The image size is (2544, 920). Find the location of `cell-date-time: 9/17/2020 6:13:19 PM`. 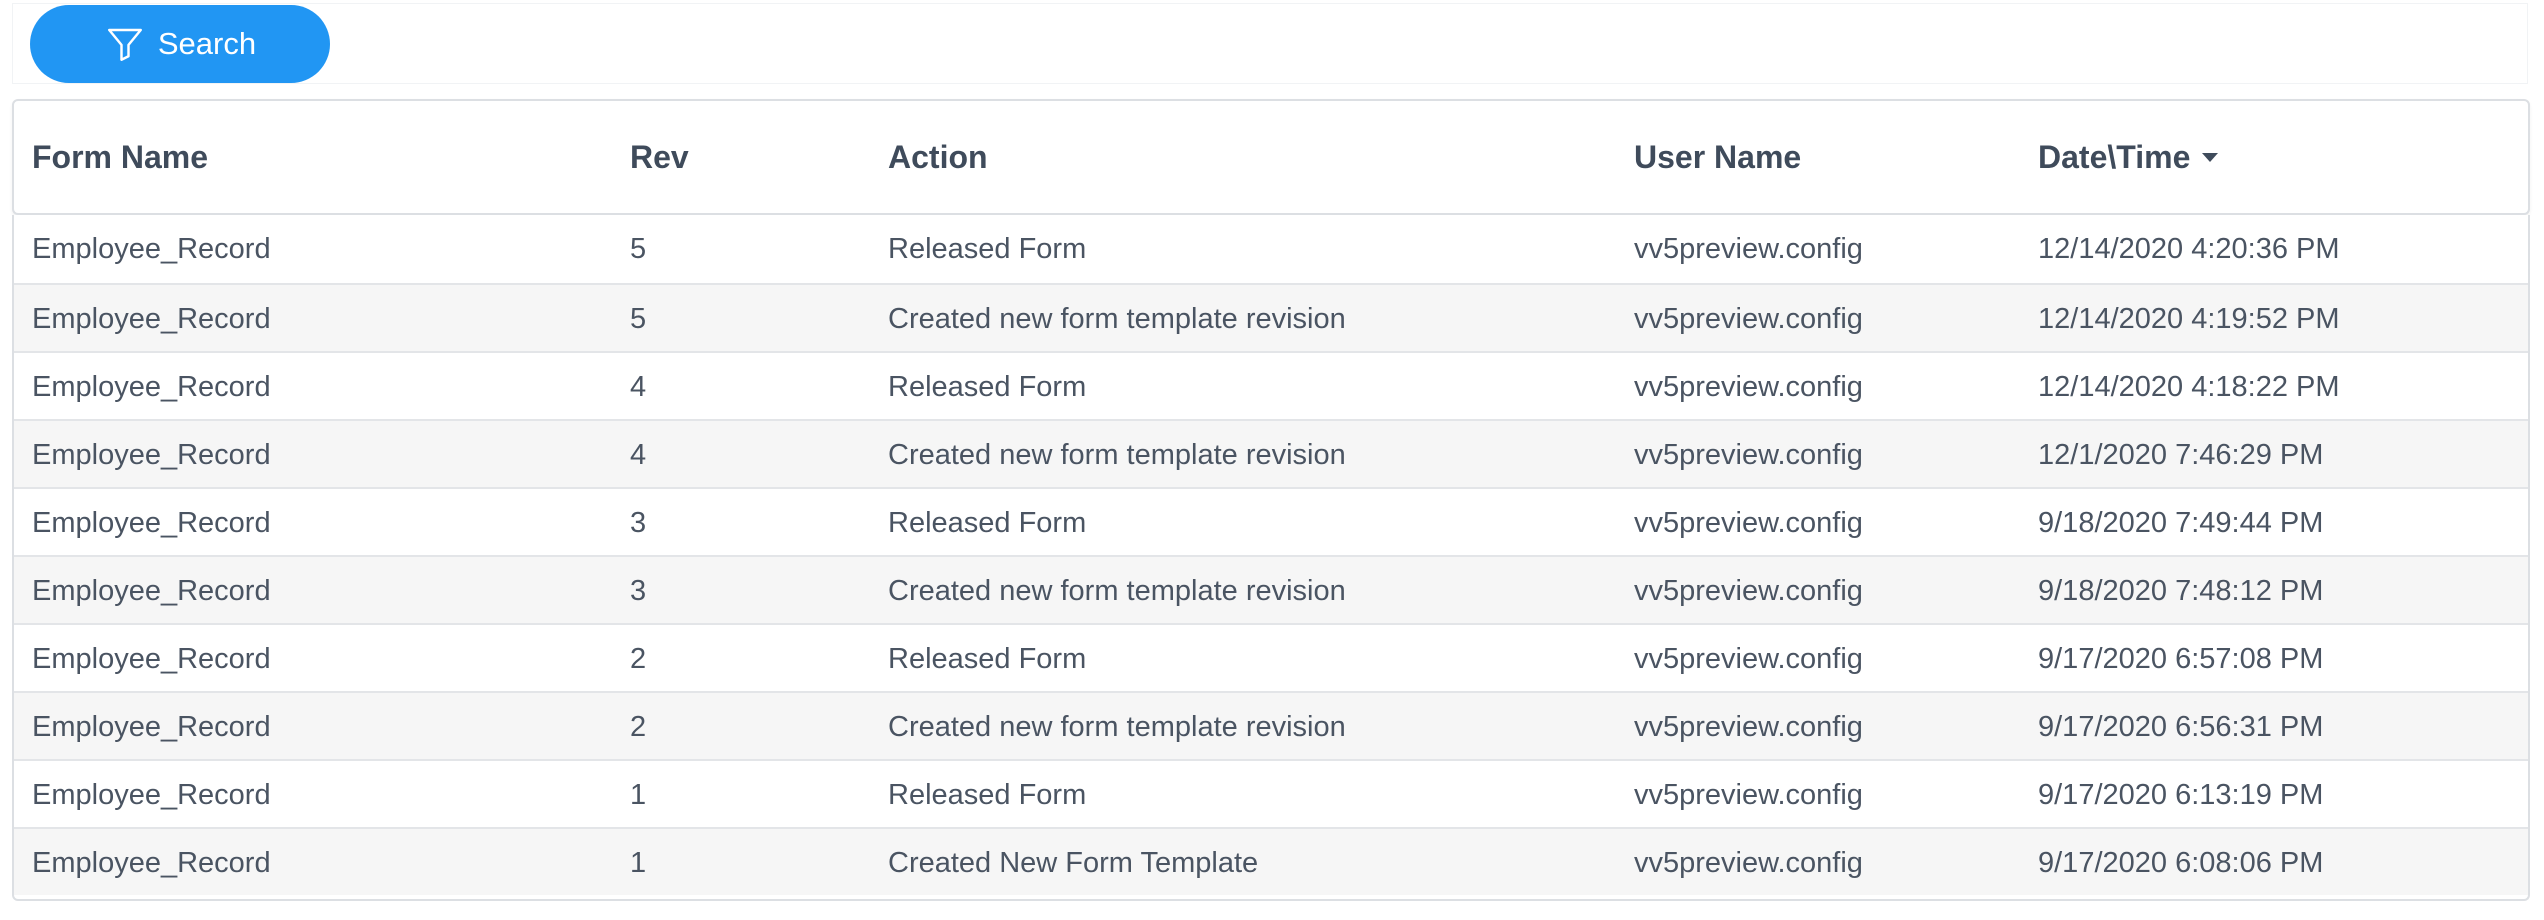

cell-date-time: 9/17/2020 6:13:19 PM is located at coordinates (2181, 795).